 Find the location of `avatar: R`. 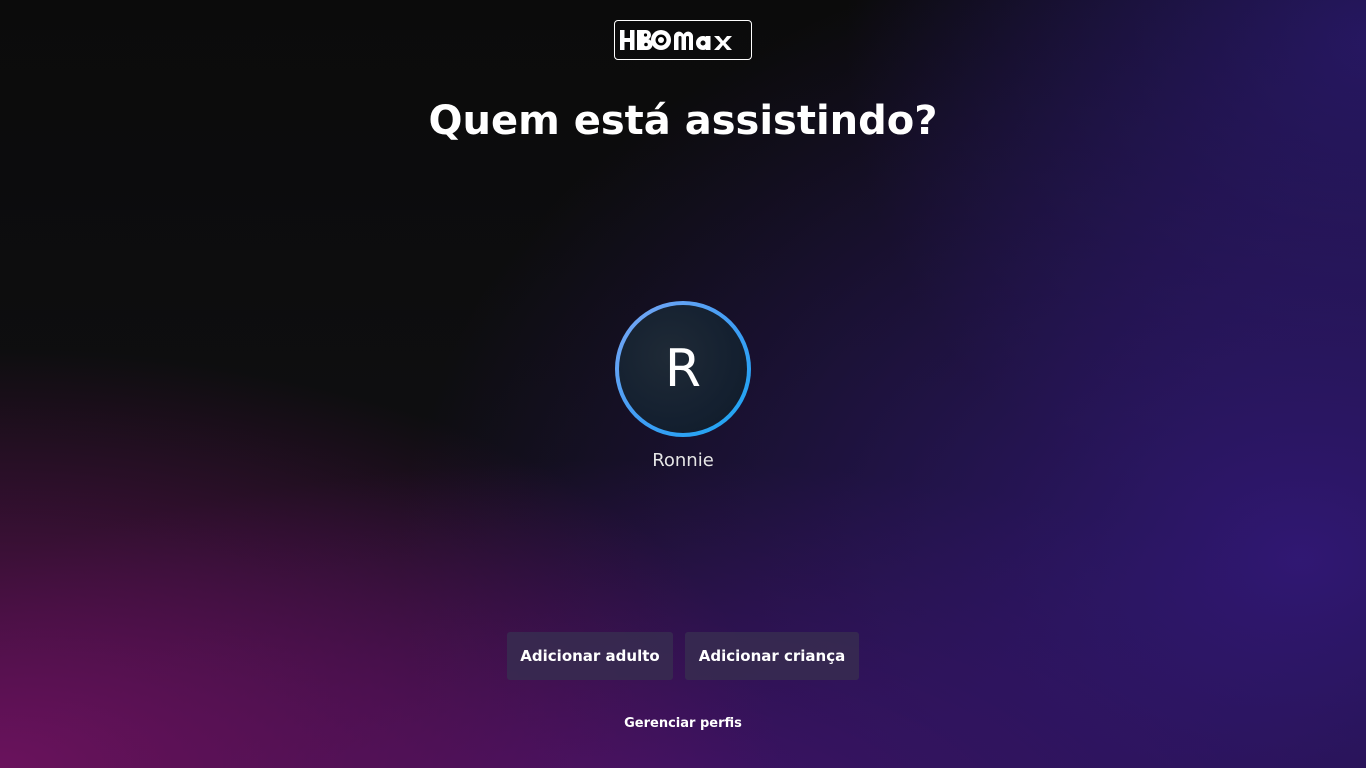

avatar: R is located at coordinates (683, 369).